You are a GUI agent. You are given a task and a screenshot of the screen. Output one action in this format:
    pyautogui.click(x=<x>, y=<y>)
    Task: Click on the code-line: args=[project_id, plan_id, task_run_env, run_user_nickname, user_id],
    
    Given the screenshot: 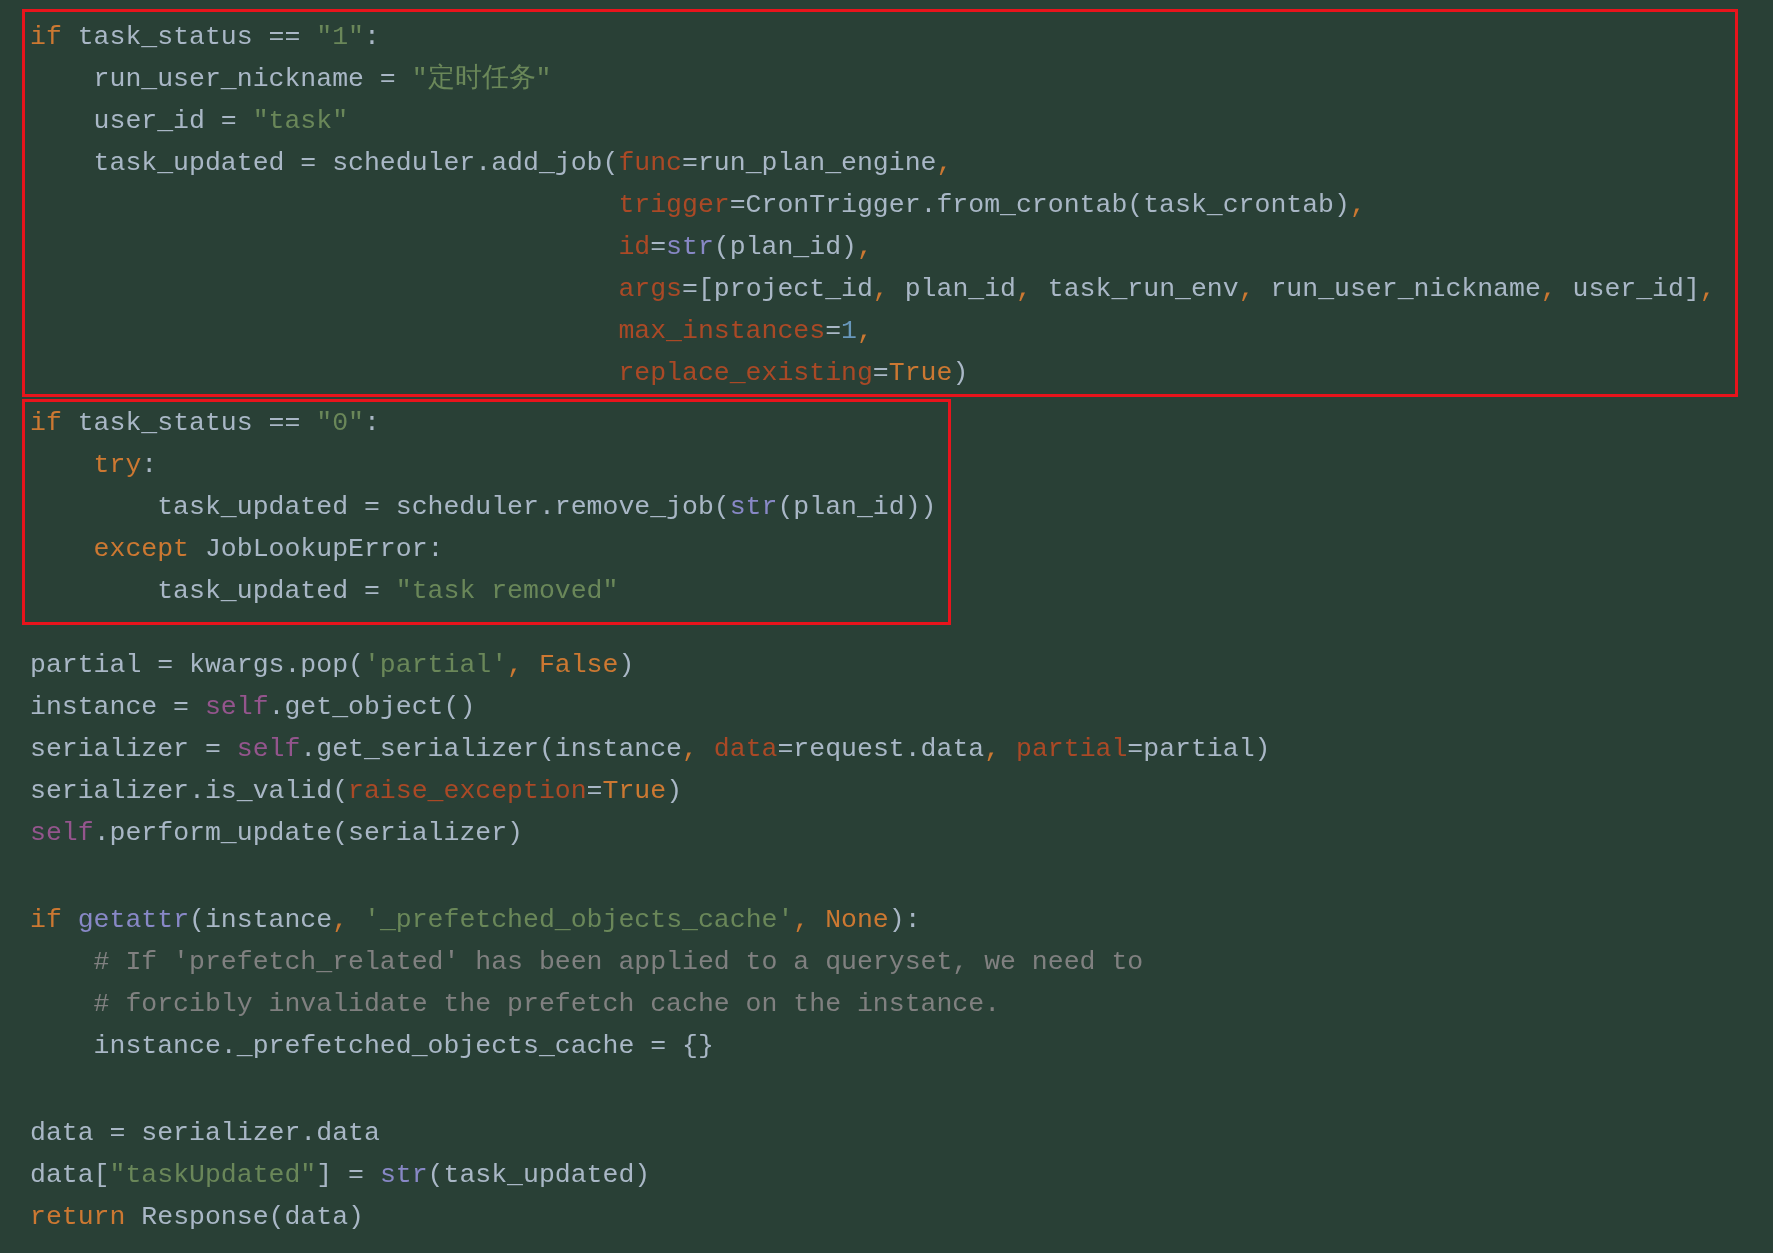 What is the action you would take?
    pyautogui.click(x=1166, y=289)
    